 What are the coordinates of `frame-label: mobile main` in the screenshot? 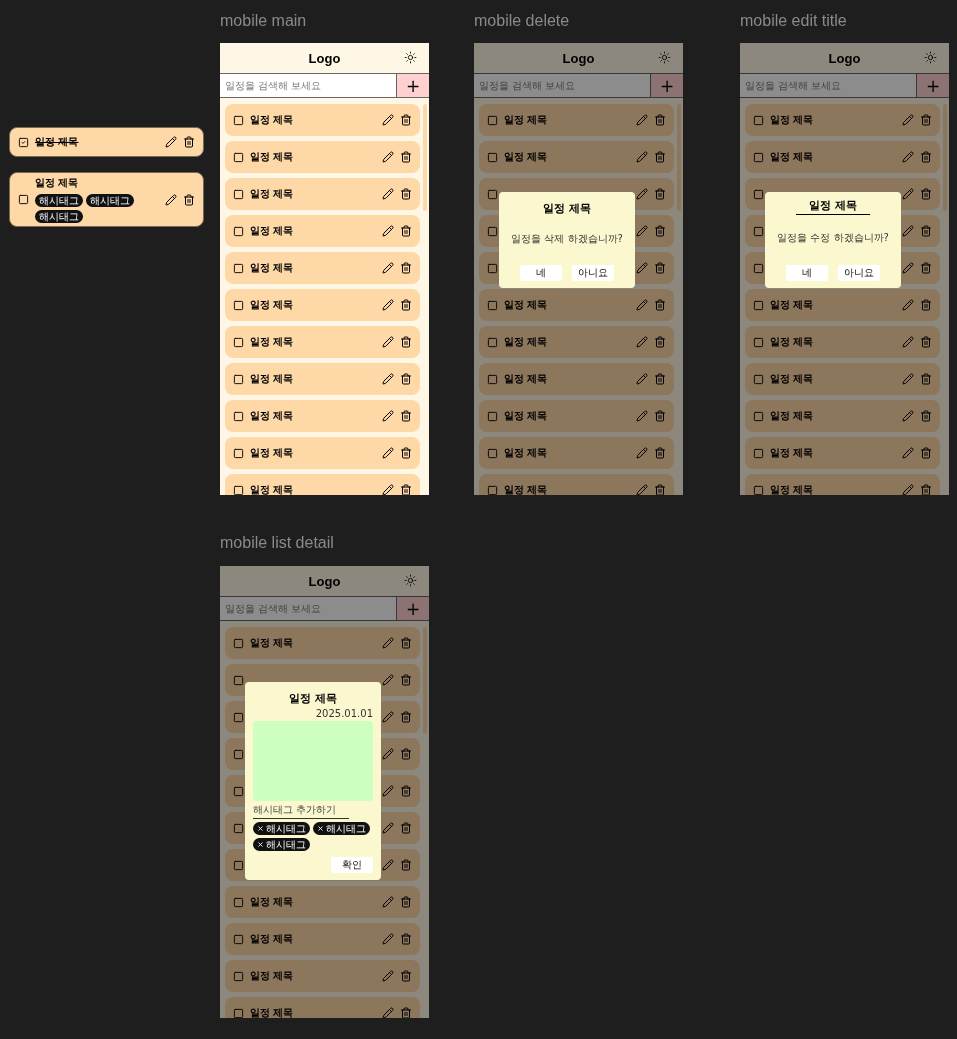 It's located at (263, 21).